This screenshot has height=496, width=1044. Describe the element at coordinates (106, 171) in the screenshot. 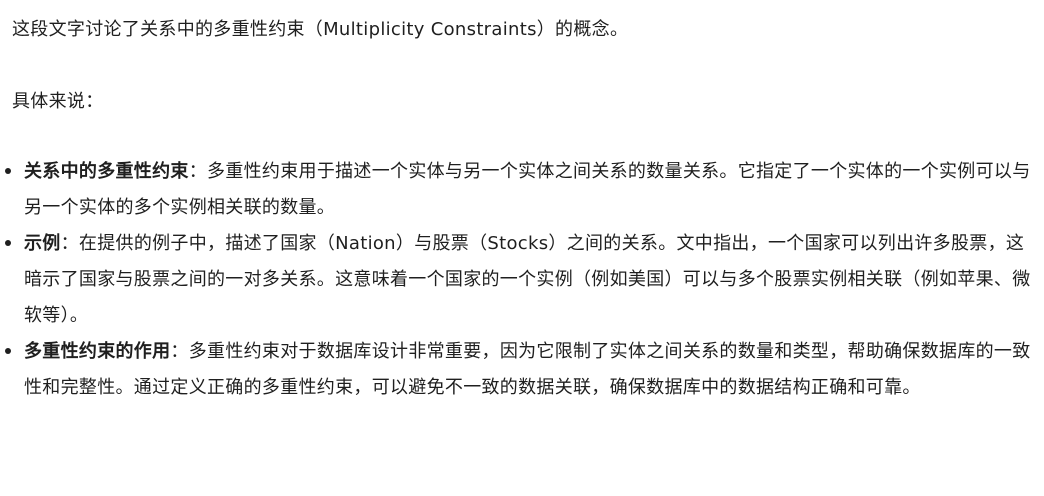

I see `bullet-term: 关系中的多重性约束` at that location.